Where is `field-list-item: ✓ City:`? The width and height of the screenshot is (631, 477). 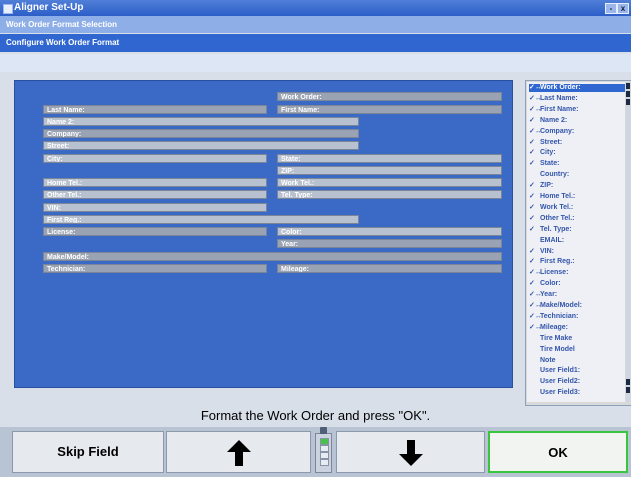 field-list-item: ✓ City: is located at coordinates (542, 153).